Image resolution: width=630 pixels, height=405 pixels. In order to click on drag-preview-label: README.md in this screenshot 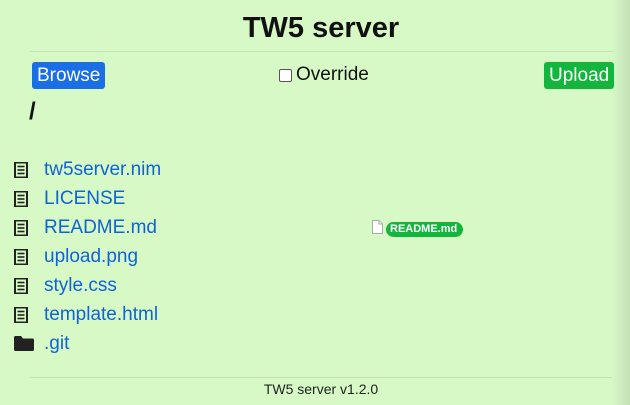, I will do `click(425, 229)`.